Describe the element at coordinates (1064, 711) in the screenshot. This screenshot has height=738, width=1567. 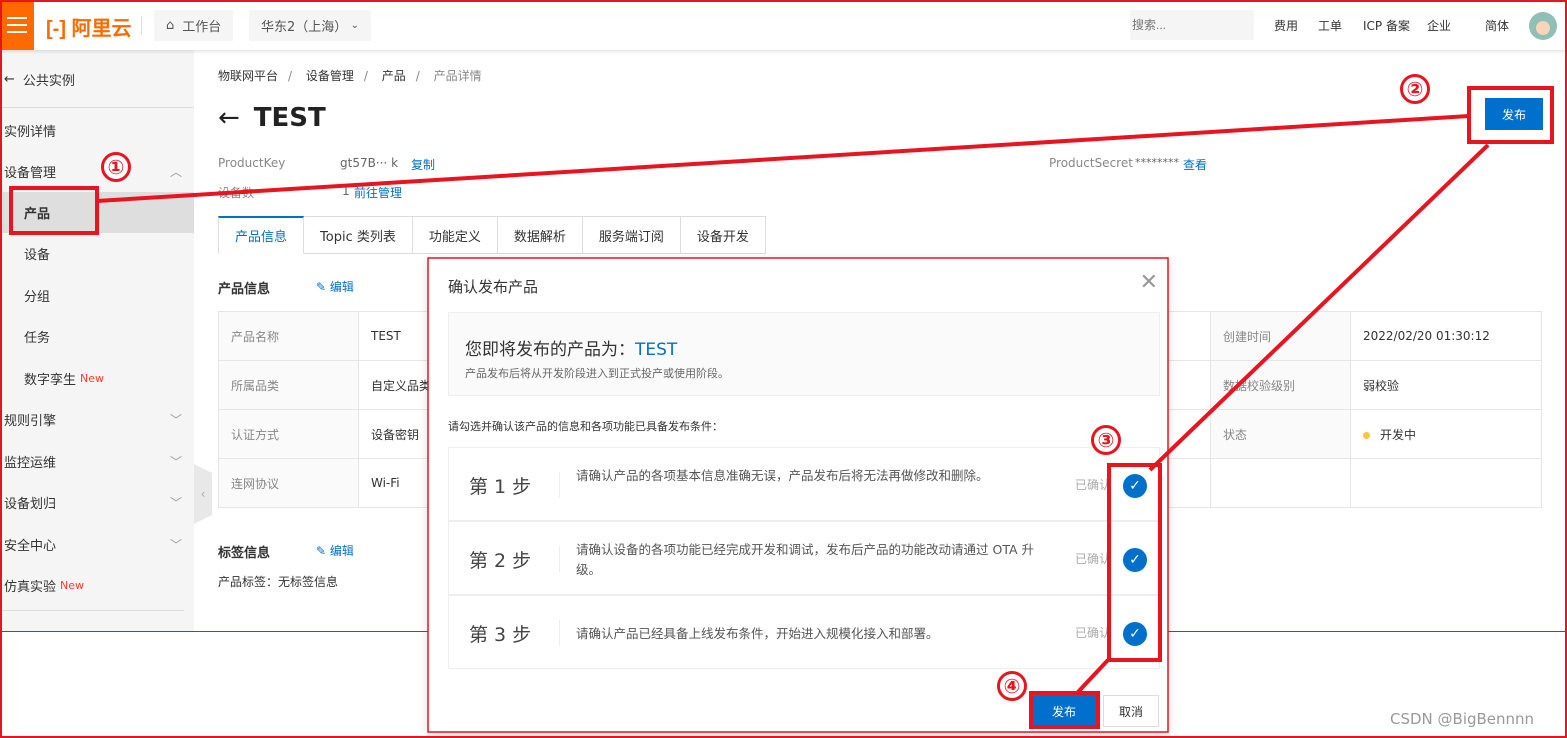
I see `confirm-publish-button: 发布` at that location.